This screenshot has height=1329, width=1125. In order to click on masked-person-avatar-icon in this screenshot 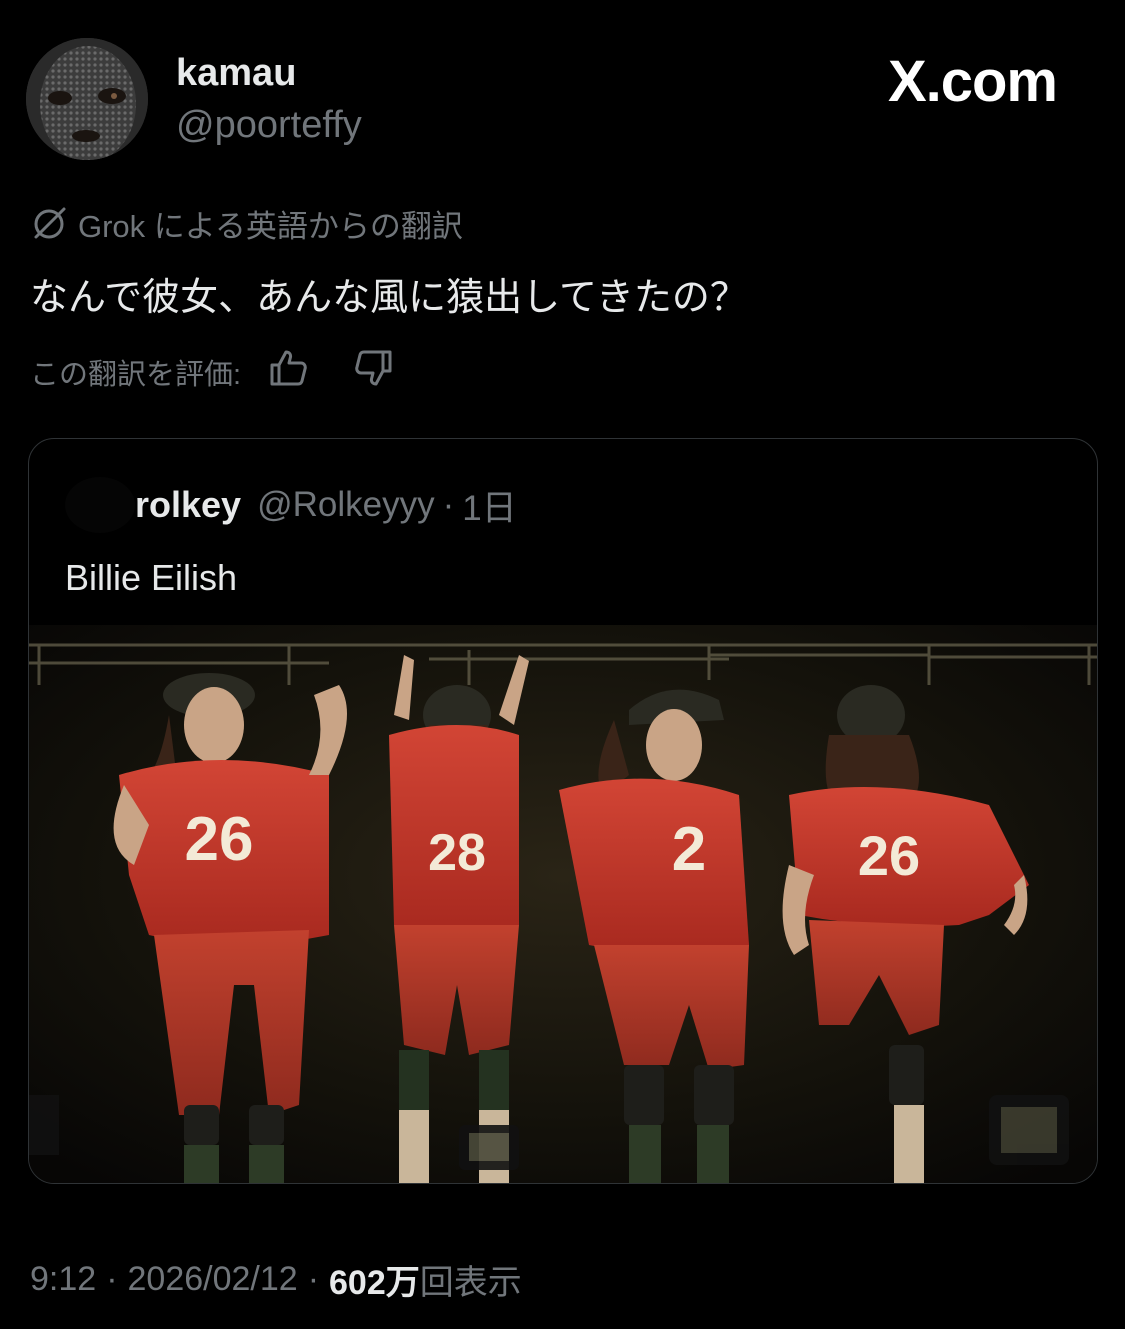, I will do `click(87, 99)`.